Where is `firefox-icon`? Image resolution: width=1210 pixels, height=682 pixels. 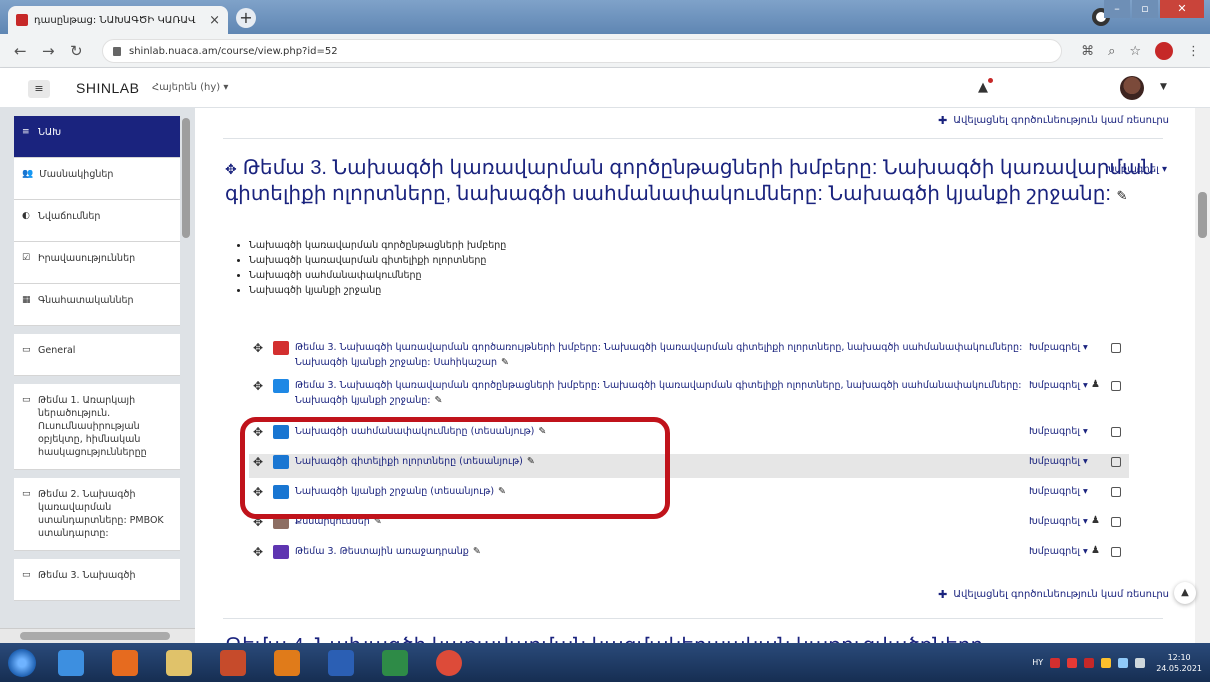
firefox-icon is located at coordinates (125, 662).